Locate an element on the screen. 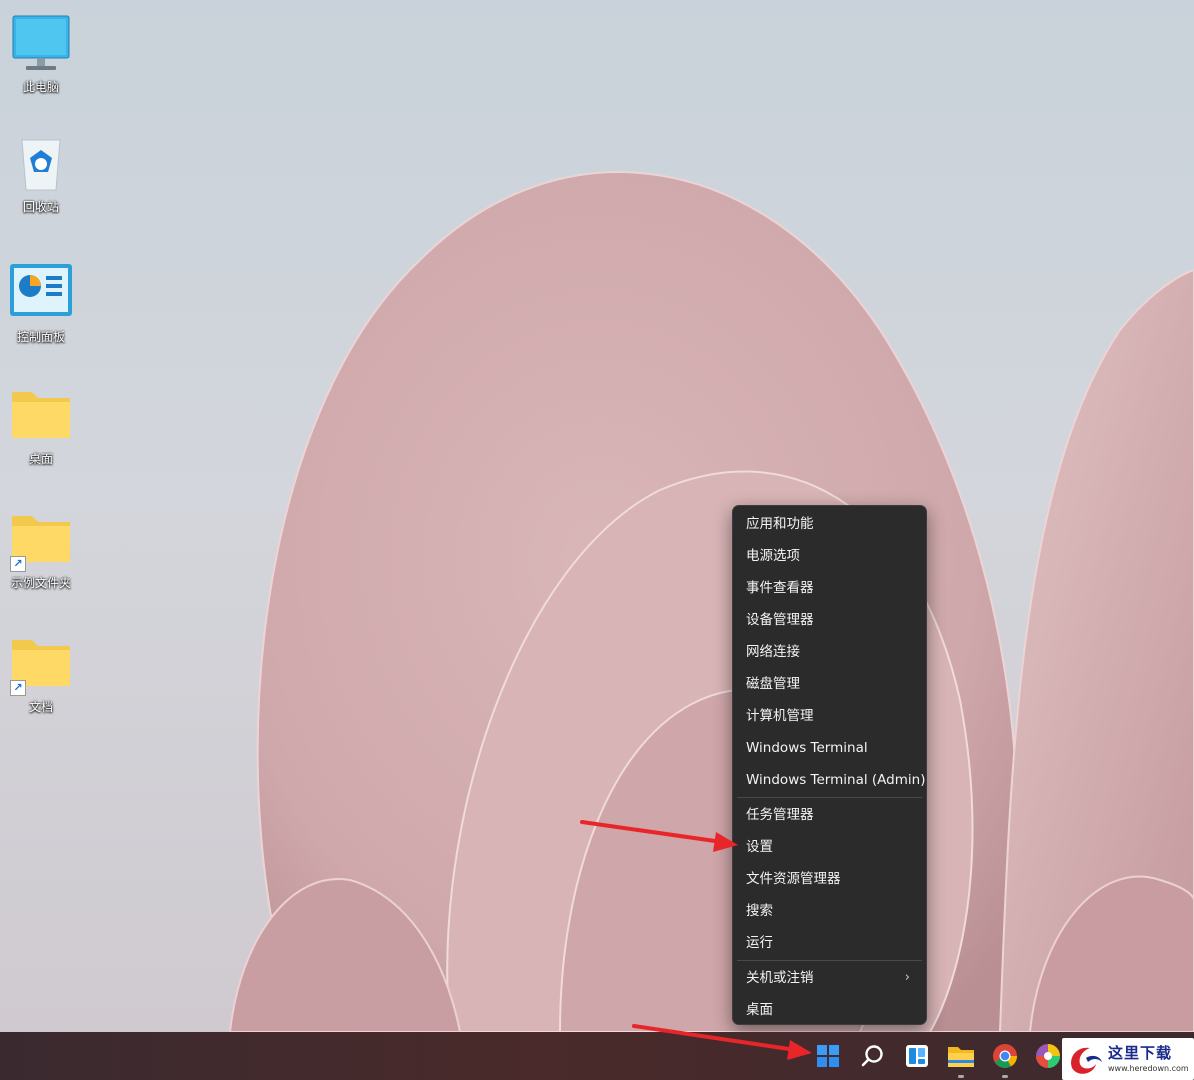  menu-item-shutdown-signout: 关机或注销 › is located at coordinates (829, 978).